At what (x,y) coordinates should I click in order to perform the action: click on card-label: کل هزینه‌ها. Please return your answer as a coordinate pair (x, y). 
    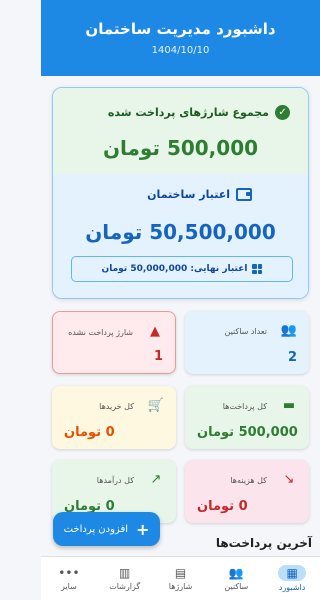
    Looking at the image, I should click on (248, 480).